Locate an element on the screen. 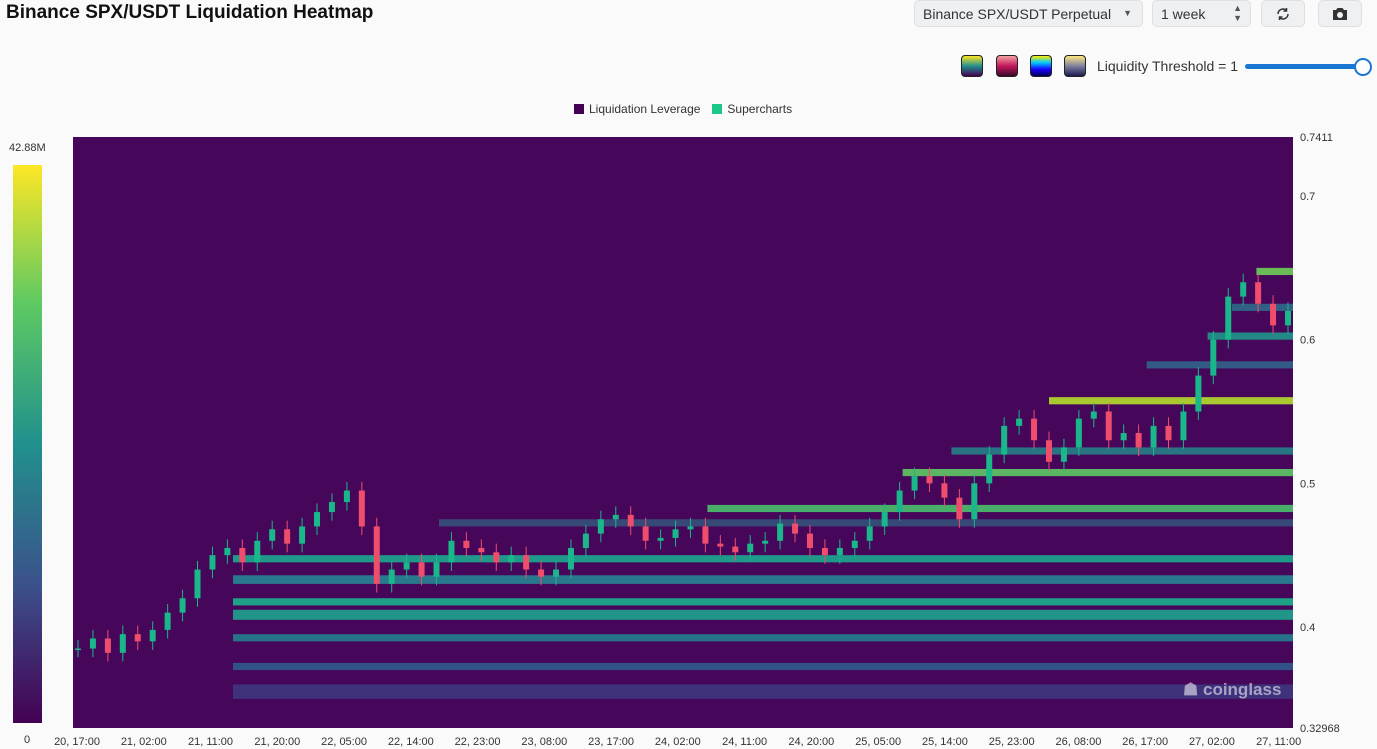 Image resolution: width=1377 pixels, height=749 pixels. x-tick-label: 27, 11:00 is located at coordinates (1278, 742).